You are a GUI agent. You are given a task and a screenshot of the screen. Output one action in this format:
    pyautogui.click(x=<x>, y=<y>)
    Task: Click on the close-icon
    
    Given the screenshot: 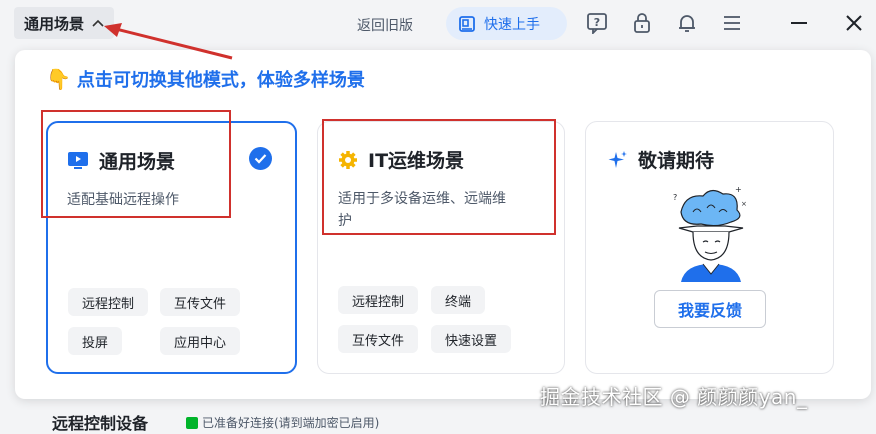 What is the action you would take?
    pyautogui.click(x=854, y=23)
    